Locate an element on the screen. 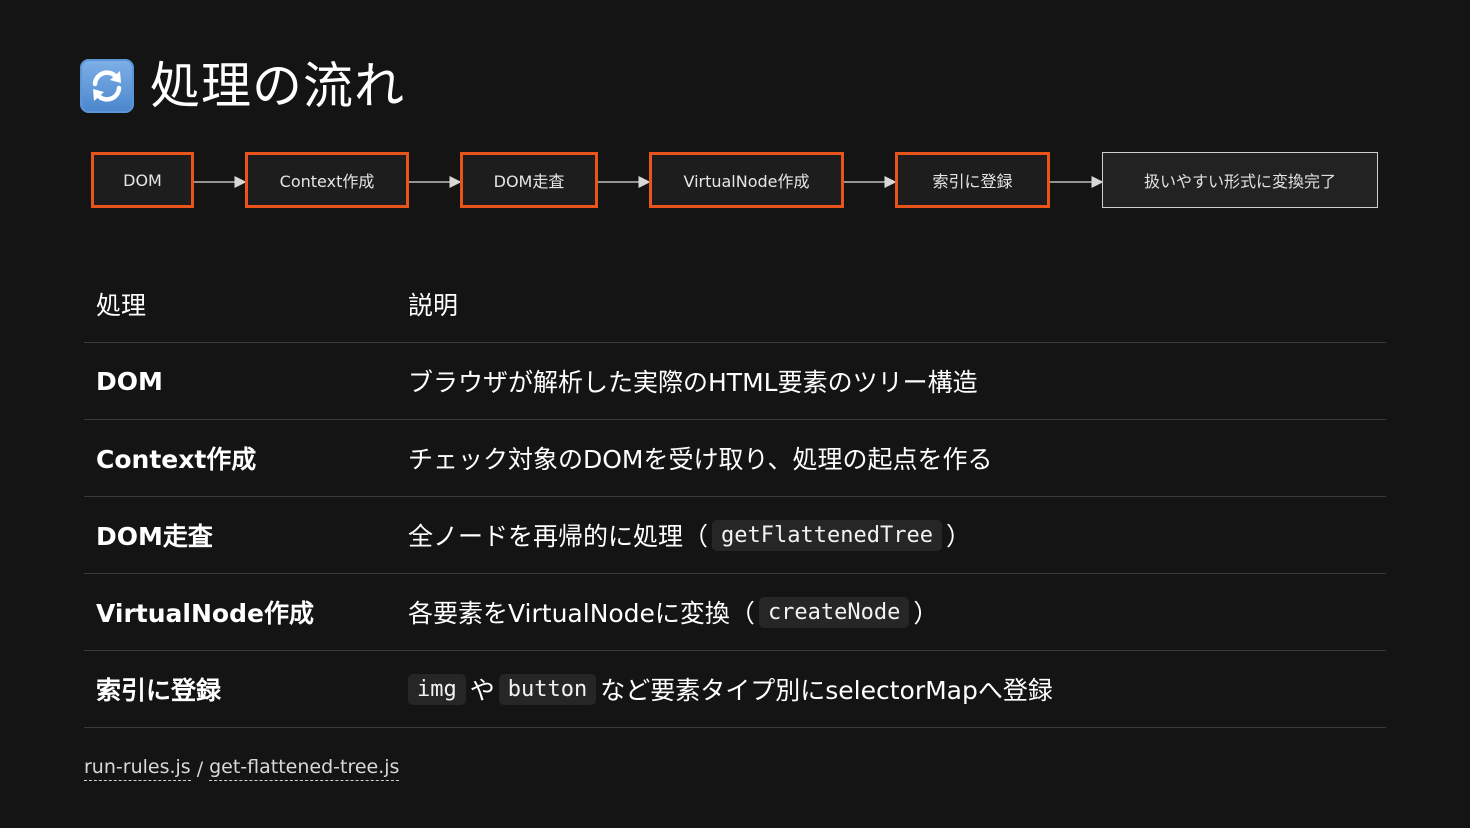 The height and width of the screenshot is (828, 1470). row-description: 全ノードを再帰的に処理（ getFlattenedTree ） is located at coordinates (897, 535).